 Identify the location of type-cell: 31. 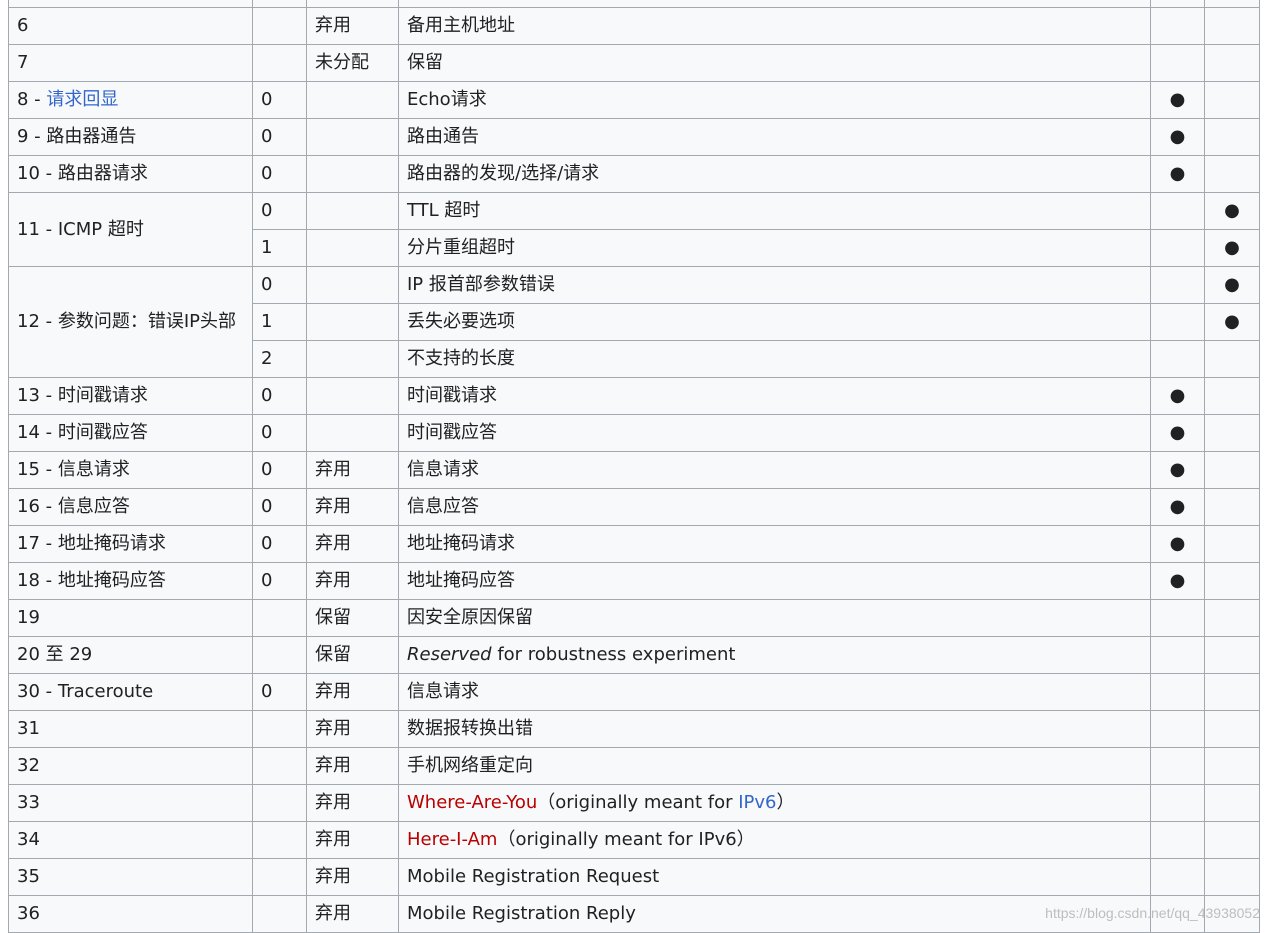
(131, 729).